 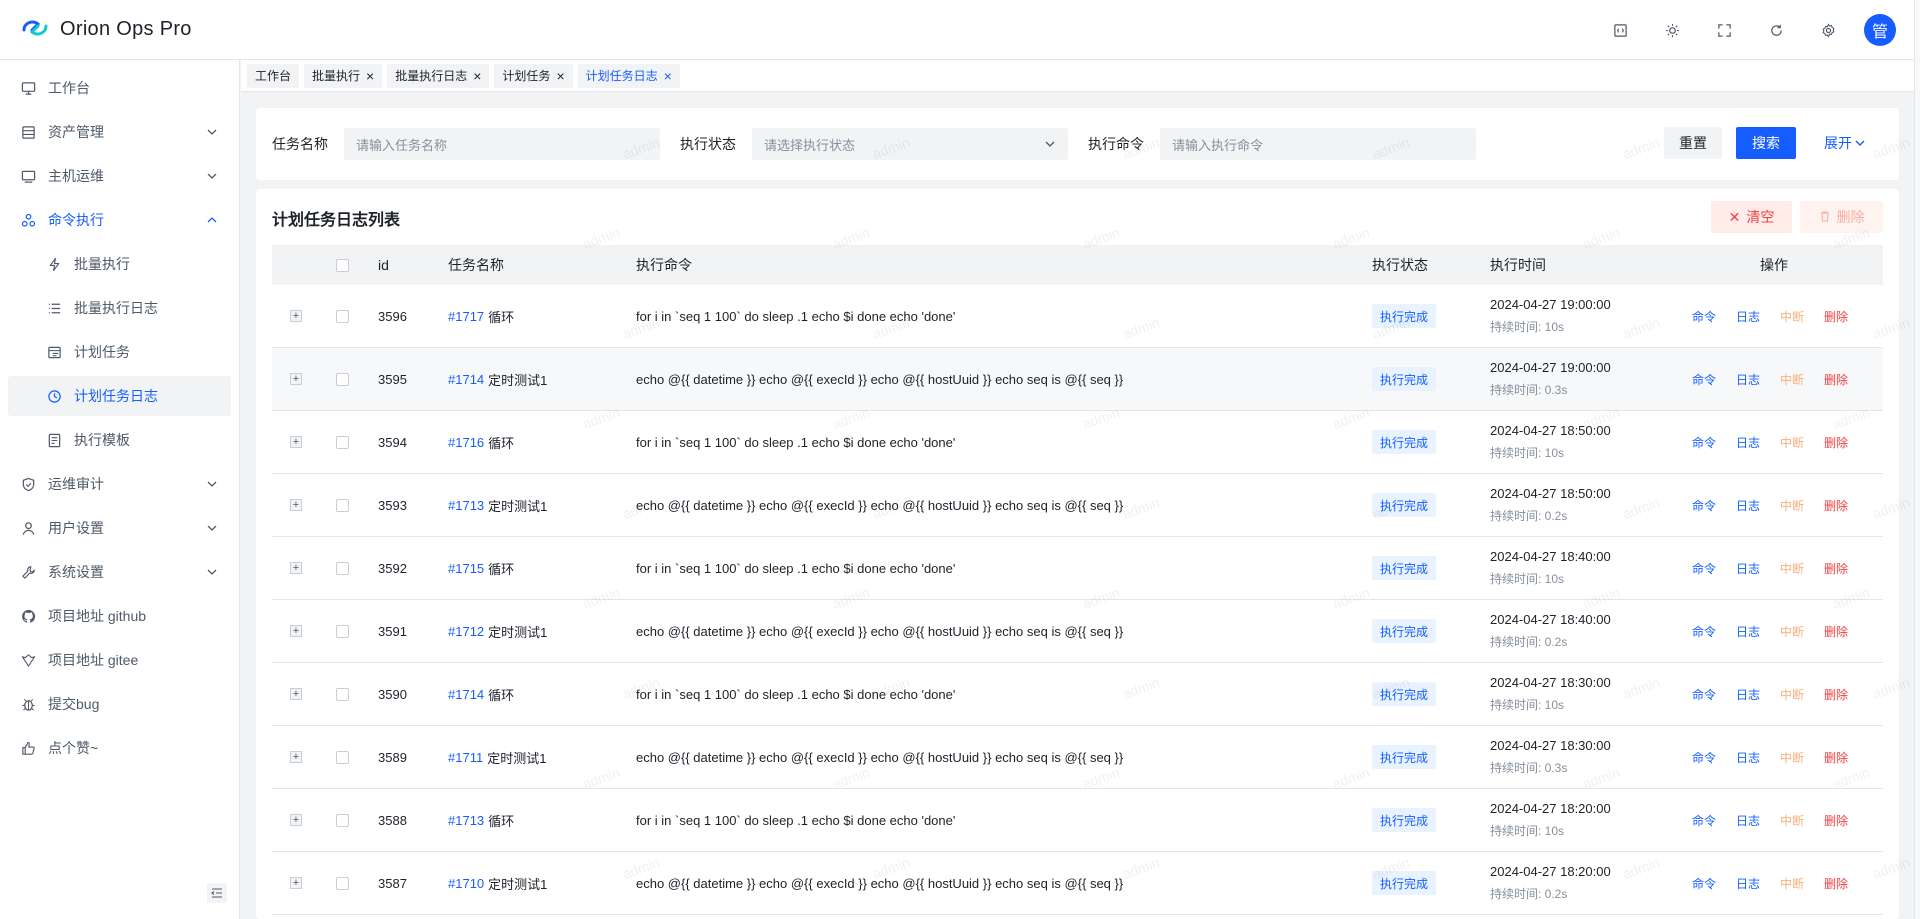 I want to click on tab-3: 计划任务 ×, so click(x=533, y=75).